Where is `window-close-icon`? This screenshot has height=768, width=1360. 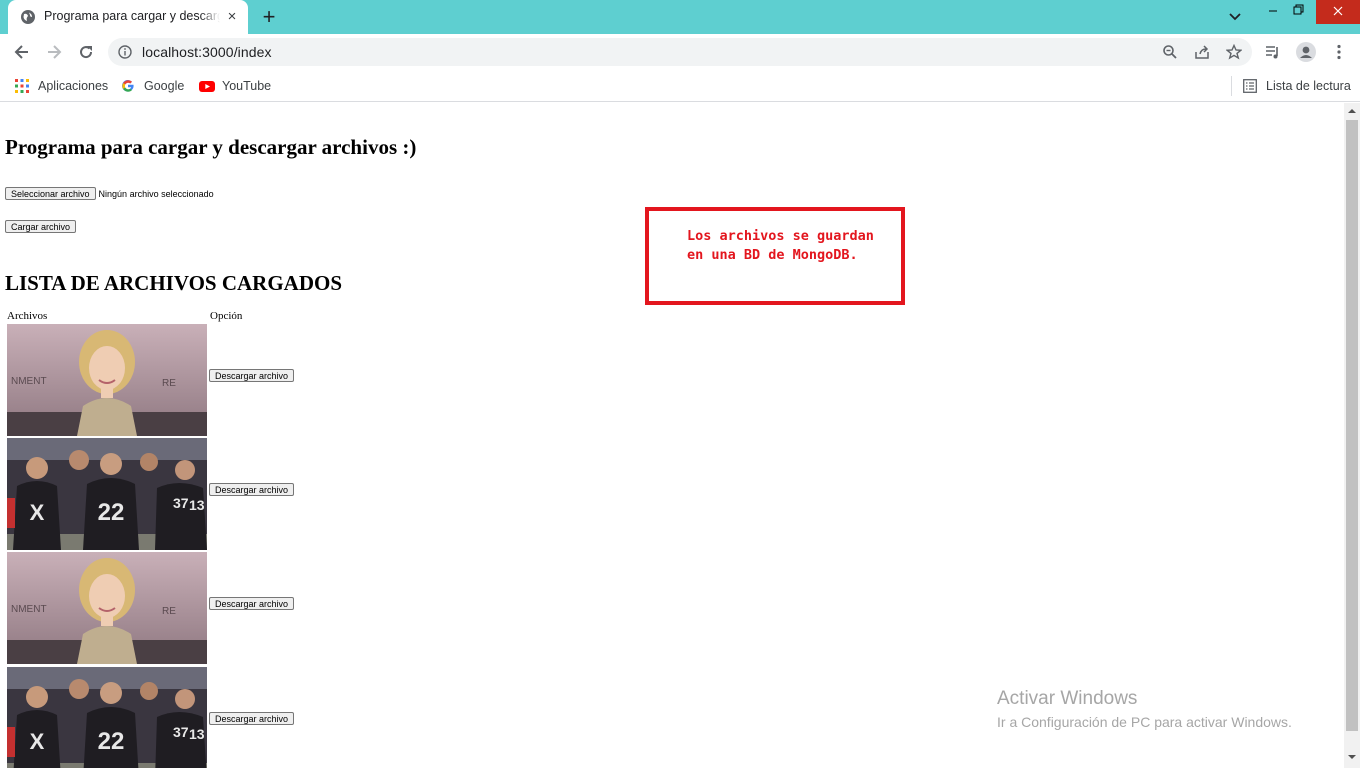
window-close-icon is located at coordinates (1338, 12).